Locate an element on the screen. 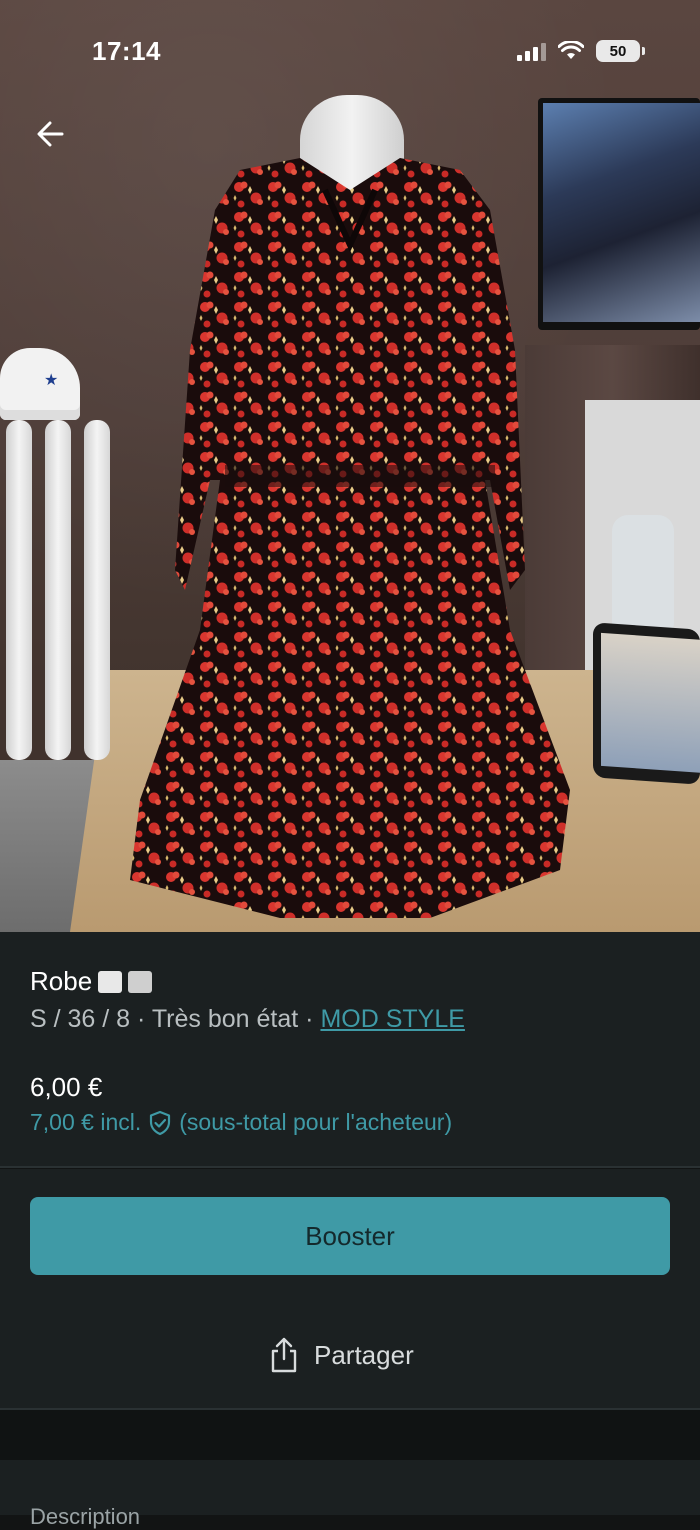 This screenshot has height=1530, width=700. item-meta: S / 36 / 8 · Très bon état · MOD STYLE is located at coordinates (247, 1019).